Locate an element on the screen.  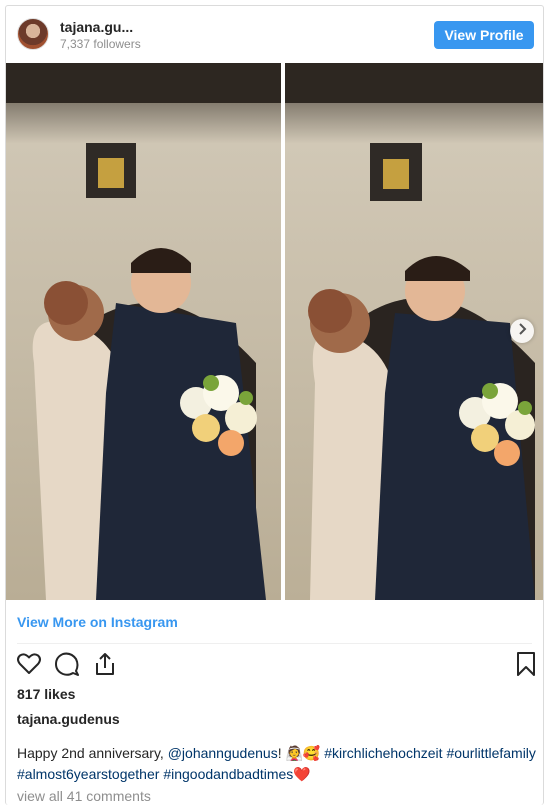
follower-count: 7,337 followers is located at coordinates (100, 44).